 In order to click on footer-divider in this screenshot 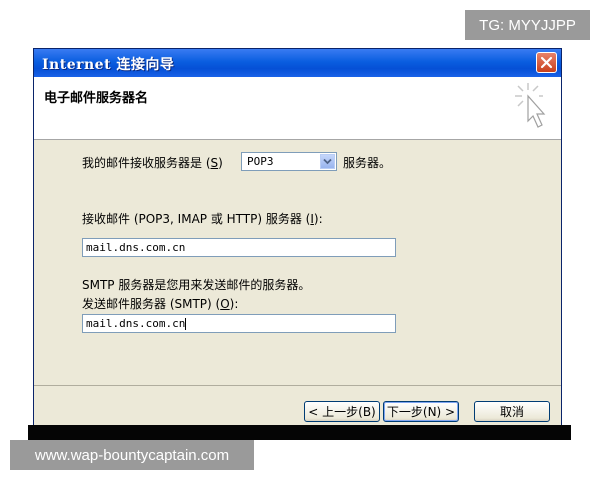, I will do `click(297, 385)`.